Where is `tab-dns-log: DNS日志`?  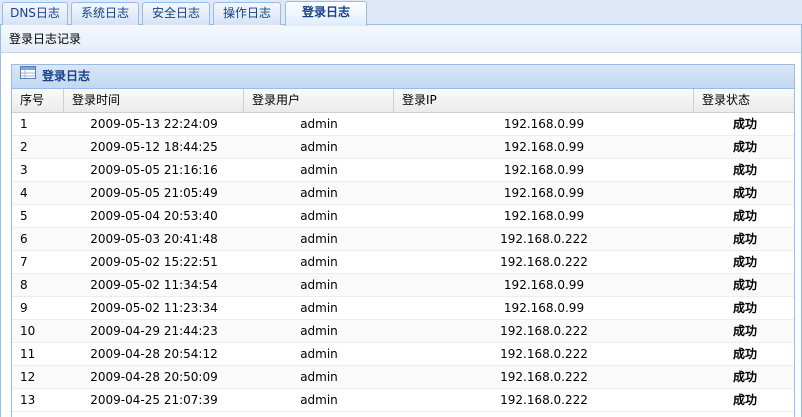
tab-dns-log: DNS日志 is located at coordinates (35, 13).